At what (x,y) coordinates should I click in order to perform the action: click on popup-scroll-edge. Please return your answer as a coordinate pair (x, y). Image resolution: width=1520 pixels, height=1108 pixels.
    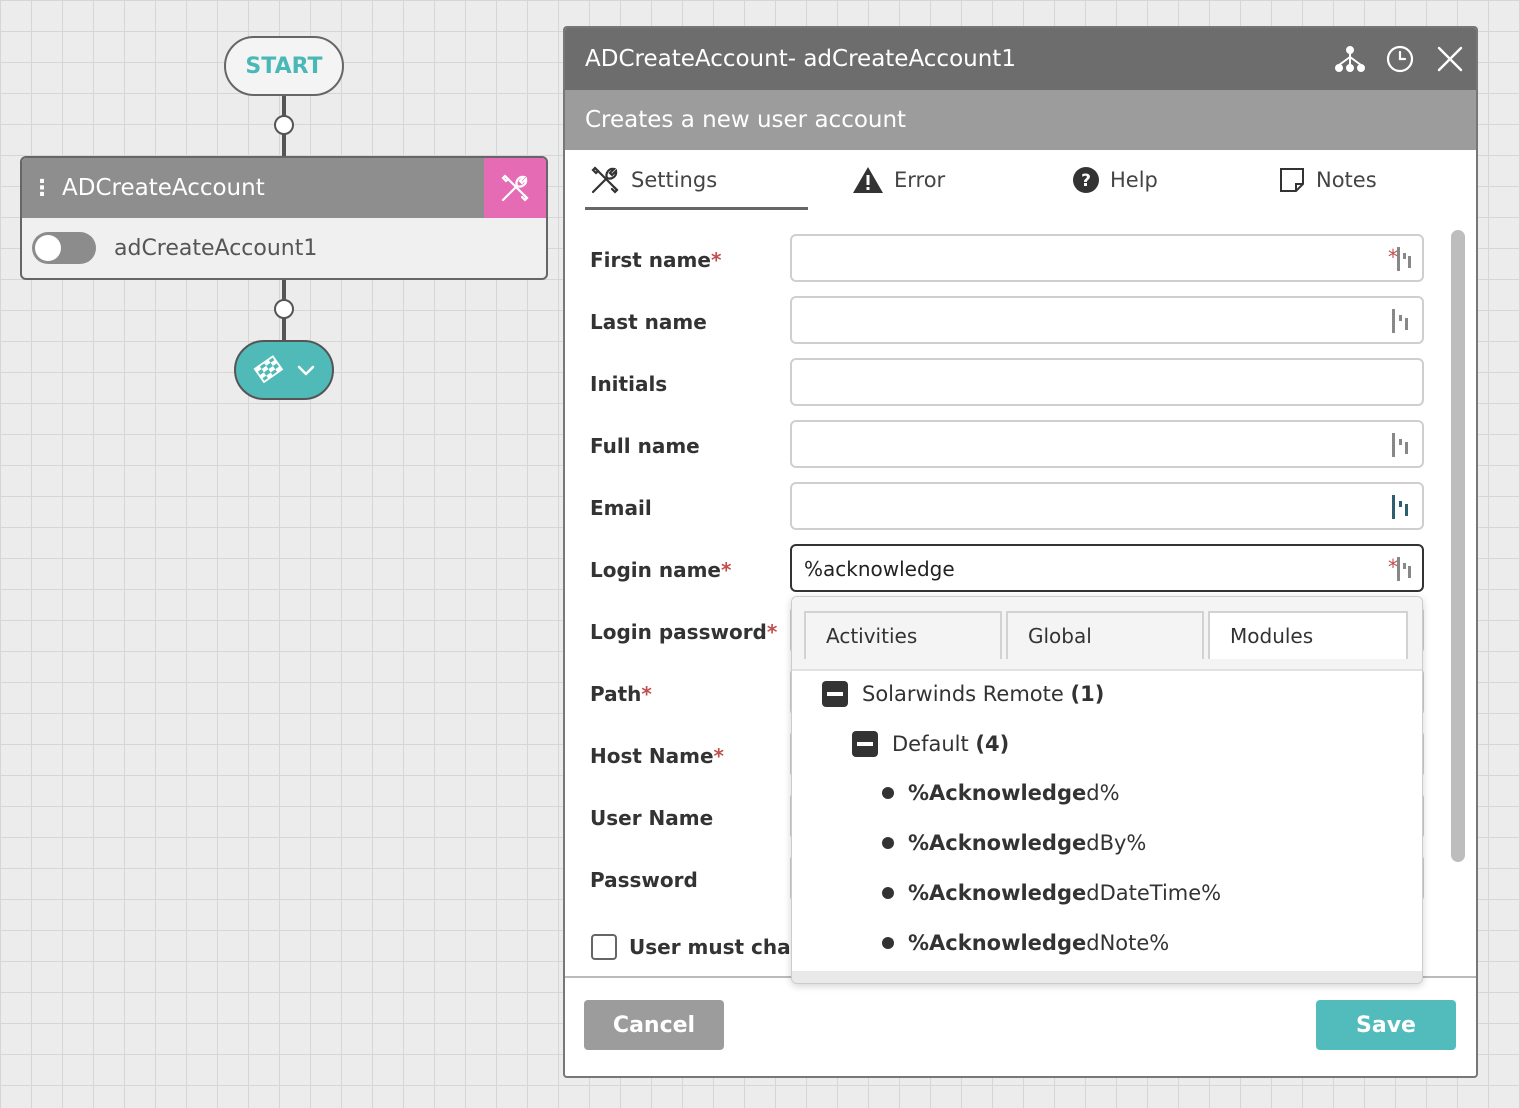
    Looking at the image, I should click on (1107, 977).